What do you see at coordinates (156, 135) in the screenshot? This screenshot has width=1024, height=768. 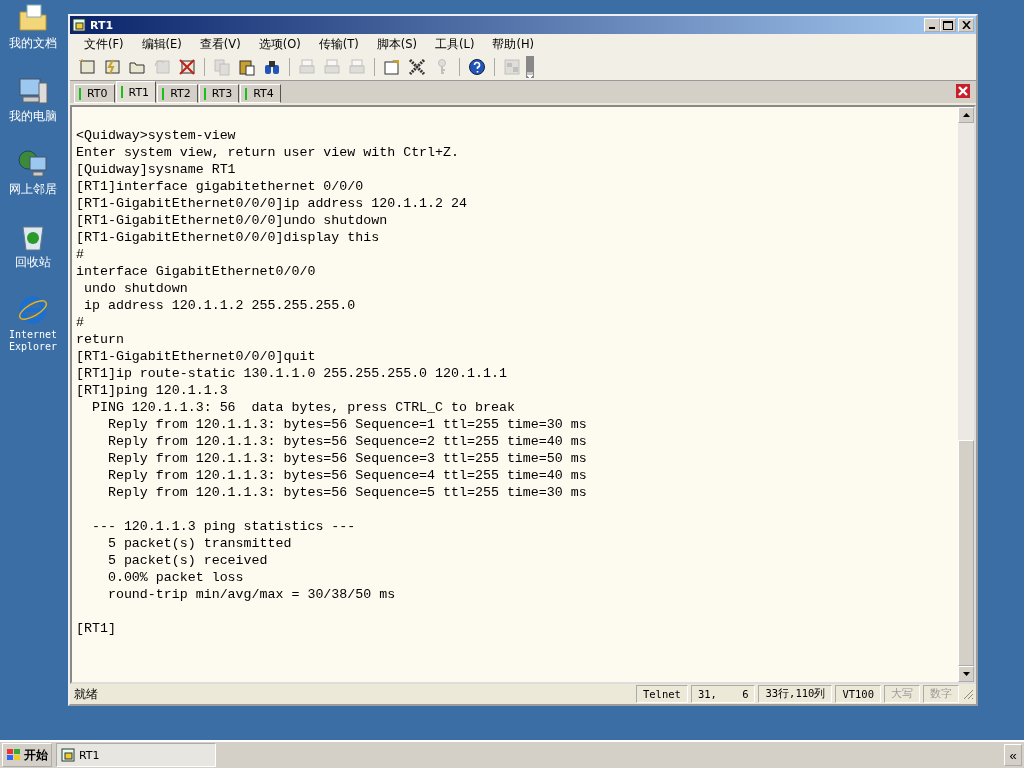 I see `terminal-line: <Quidway>system-view` at bounding box center [156, 135].